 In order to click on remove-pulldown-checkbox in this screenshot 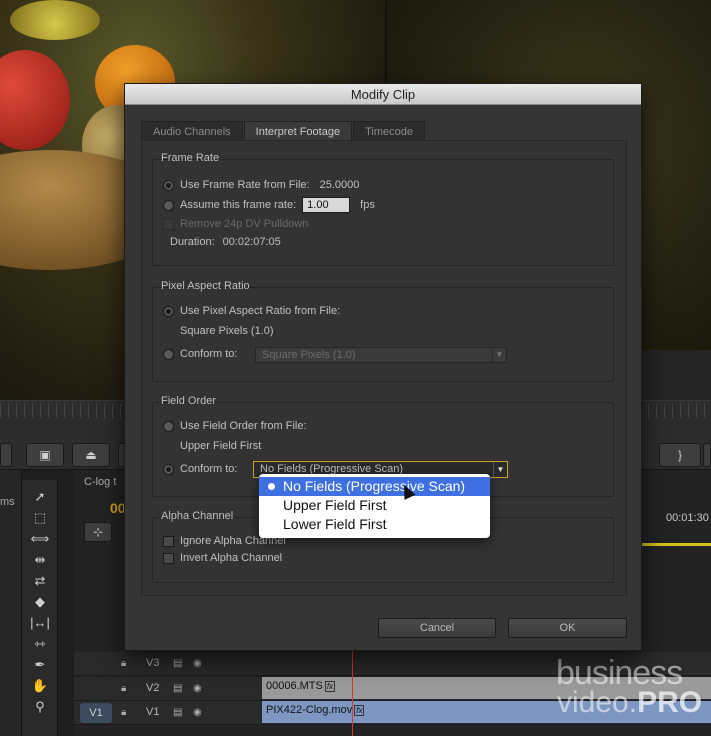, I will do `click(168, 224)`.